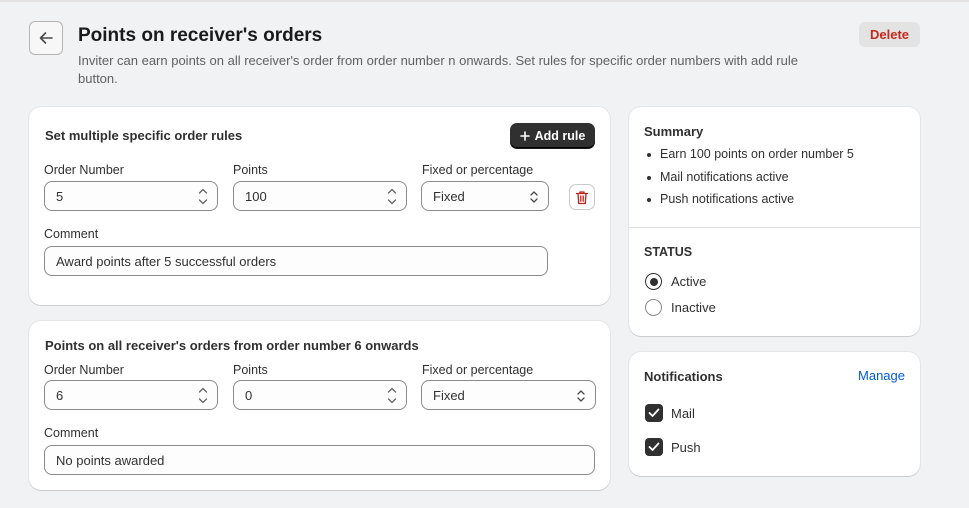 The image size is (969, 508). I want to click on status-active-radio: Active, so click(675, 281).